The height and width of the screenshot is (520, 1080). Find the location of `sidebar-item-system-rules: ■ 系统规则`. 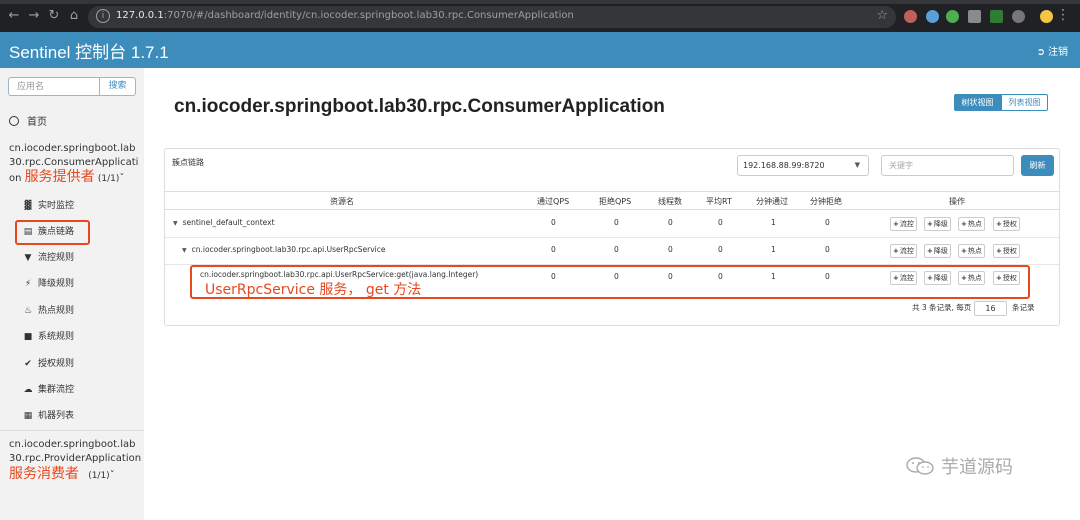

sidebar-item-system-rules: ■ 系统规则 is located at coordinates (48, 337).